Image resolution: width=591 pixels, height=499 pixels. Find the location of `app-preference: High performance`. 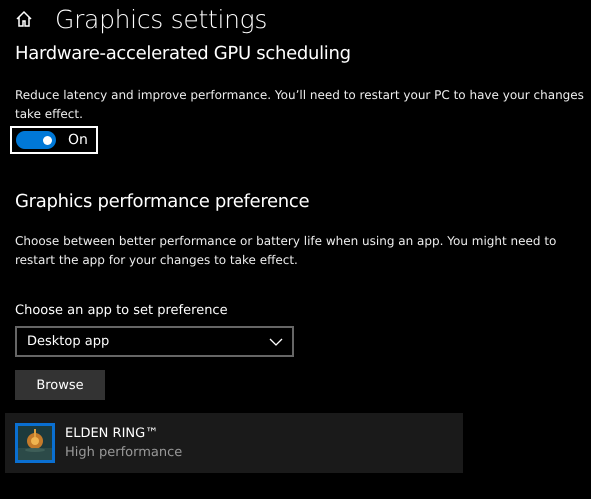

app-preference: High performance is located at coordinates (123, 452).